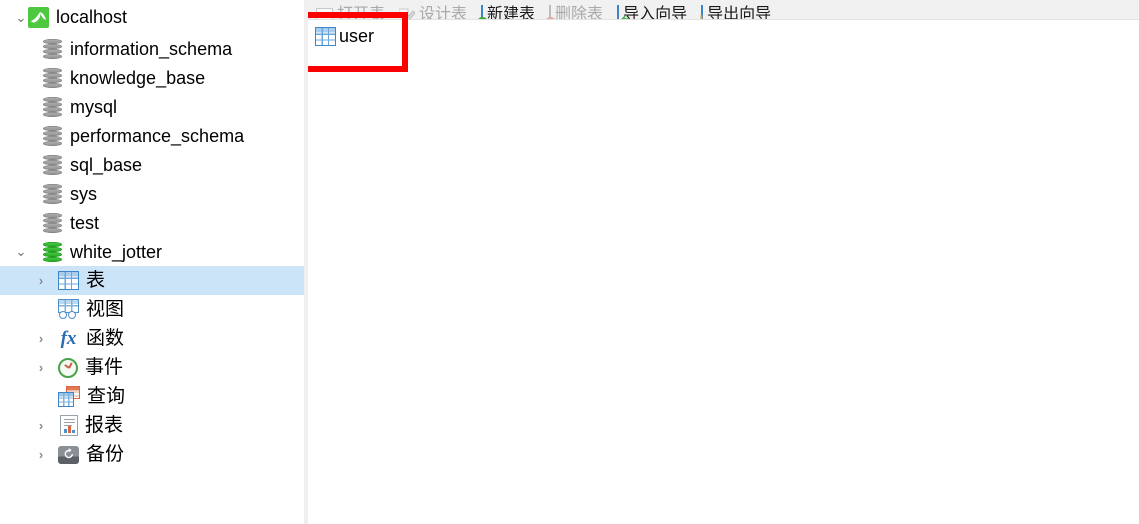 The image size is (1139, 524). I want to click on tree-item-label: 函数, so click(105, 338).